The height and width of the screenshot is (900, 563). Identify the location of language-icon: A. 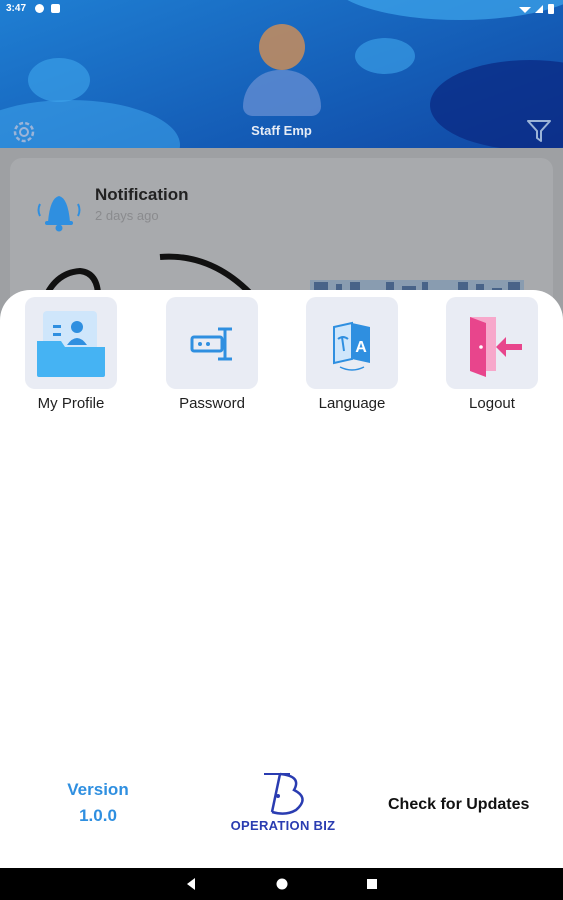
(351, 346).